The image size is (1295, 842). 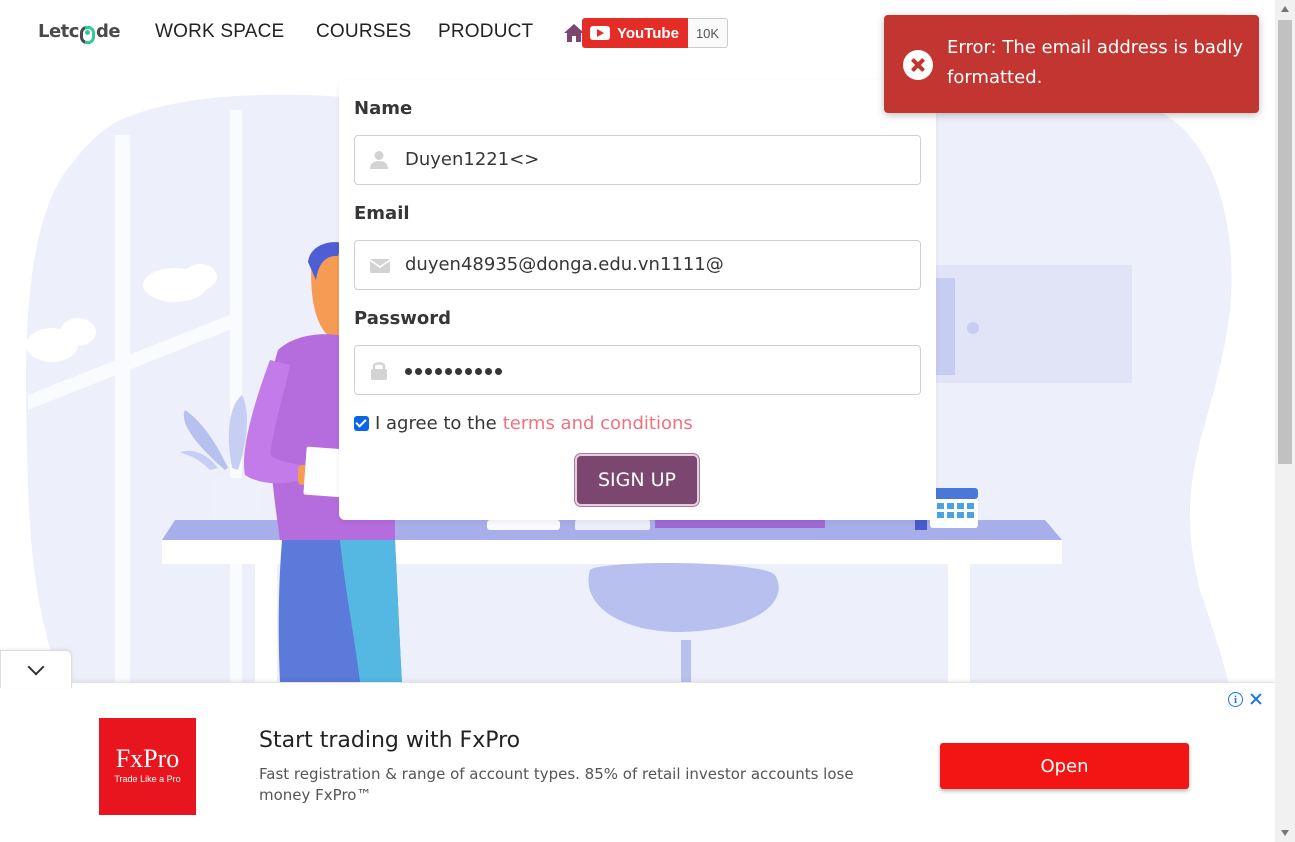 I want to click on ad-open-button: Open, so click(x=1064, y=766).